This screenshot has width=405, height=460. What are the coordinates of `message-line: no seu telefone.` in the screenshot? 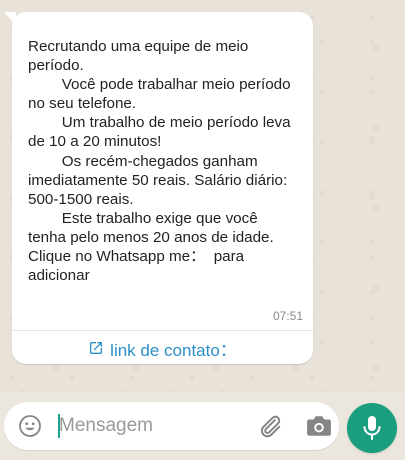 It's located at (82, 104).